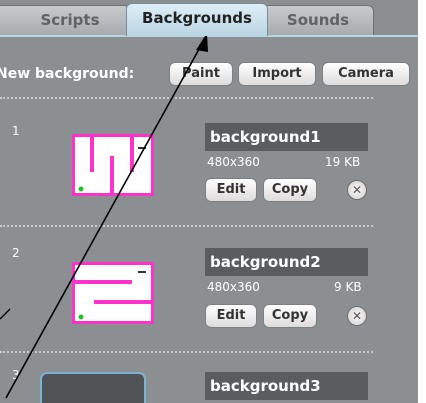 Image resolution: width=426 pixels, height=403 pixels. What do you see at coordinates (286, 137) in the screenshot?
I see `background1-name-field: background1` at bounding box center [286, 137].